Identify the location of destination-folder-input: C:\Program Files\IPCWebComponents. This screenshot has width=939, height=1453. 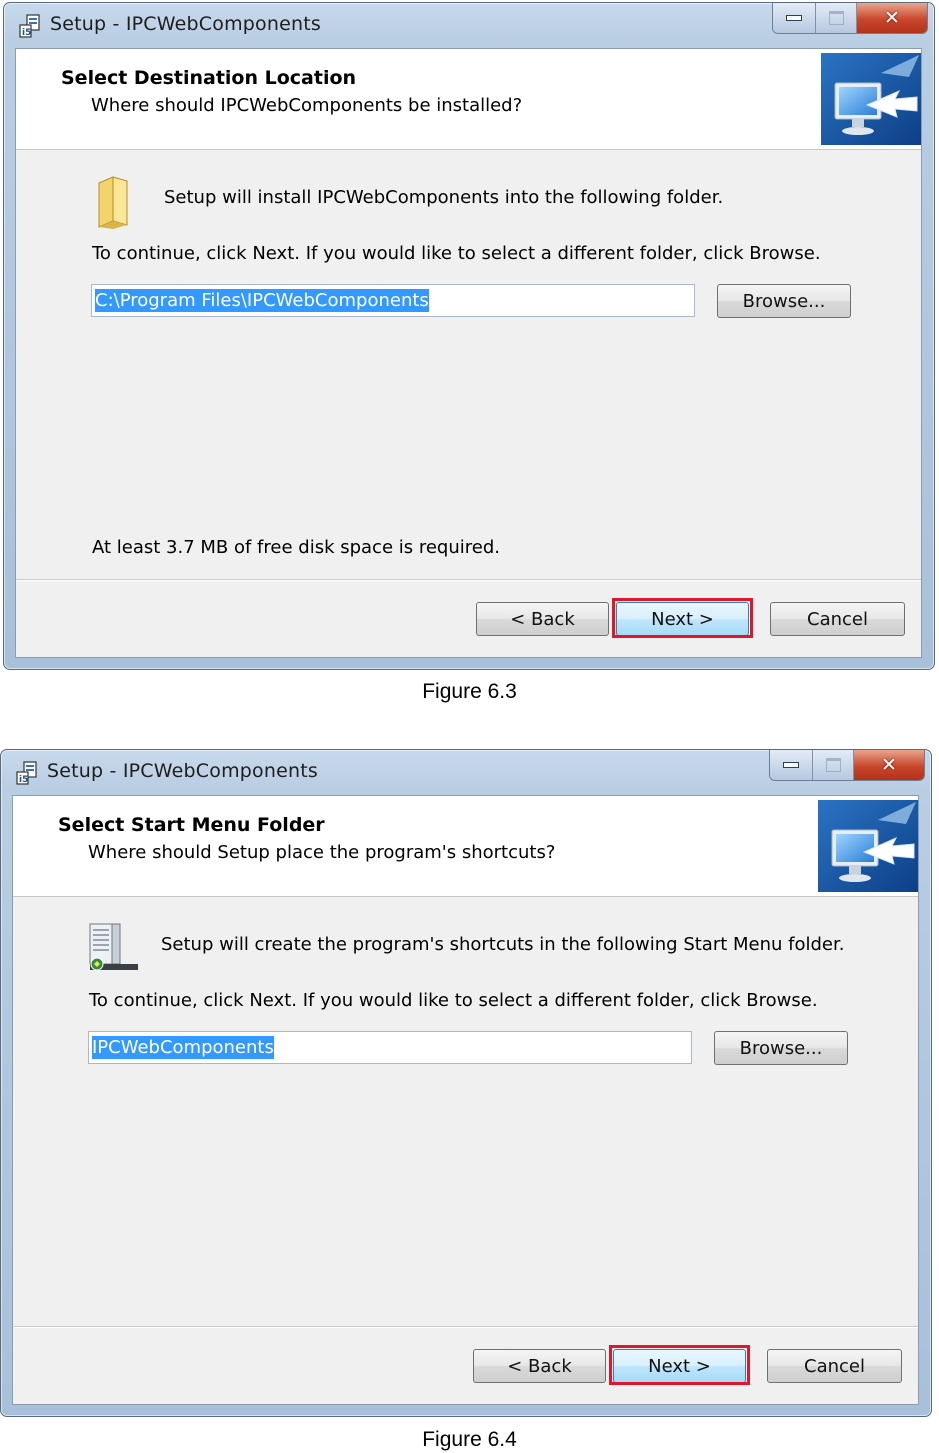
(393, 300).